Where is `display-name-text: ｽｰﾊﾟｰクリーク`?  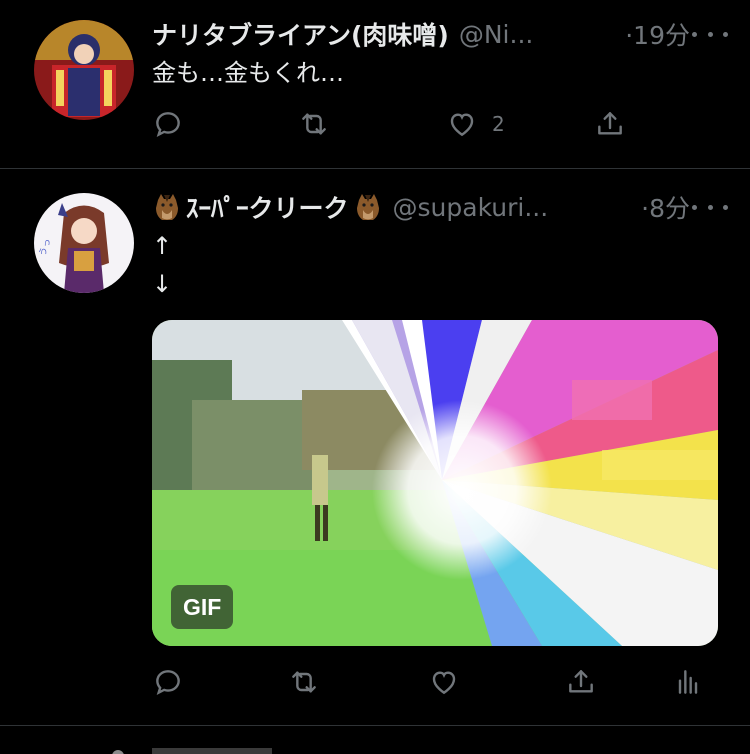 display-name-text: ｽｰﾊﾟｰクリーク is located at coordinates (267, 208).